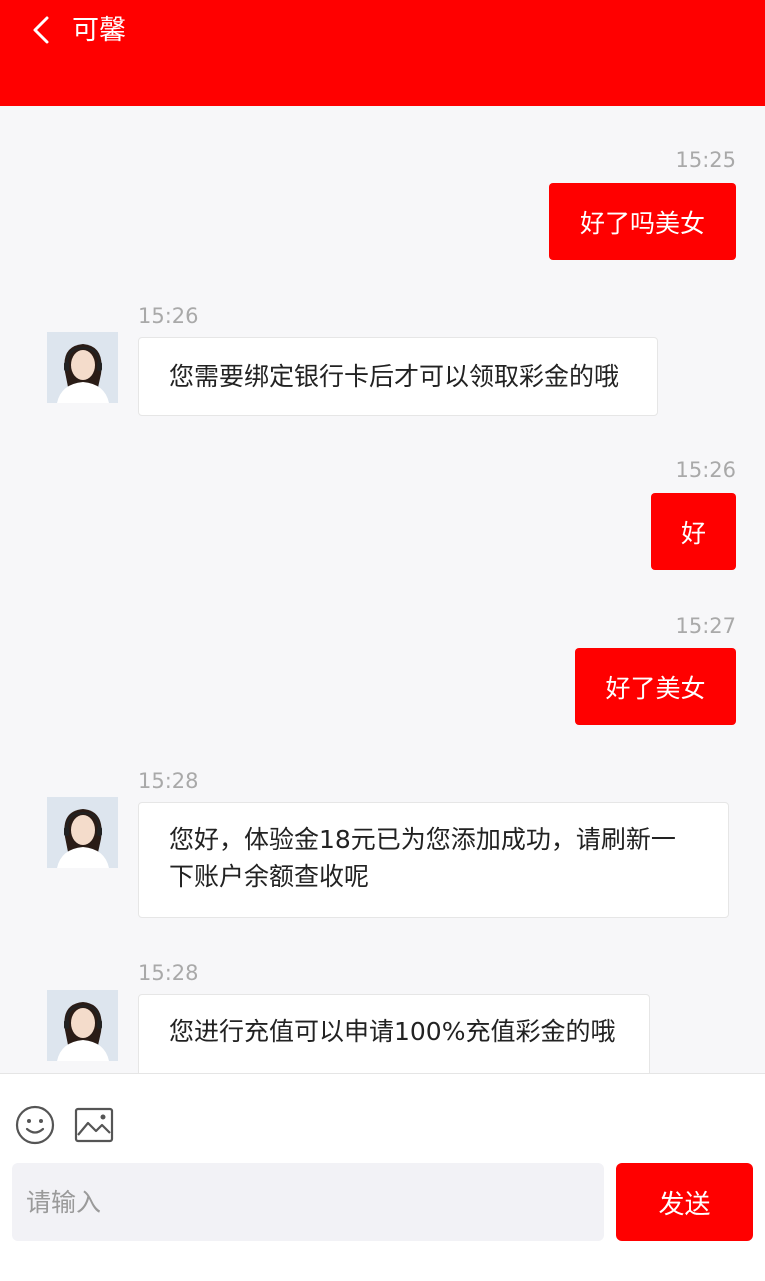  I want to click on chat-title: 可馨, so click(99, 30).